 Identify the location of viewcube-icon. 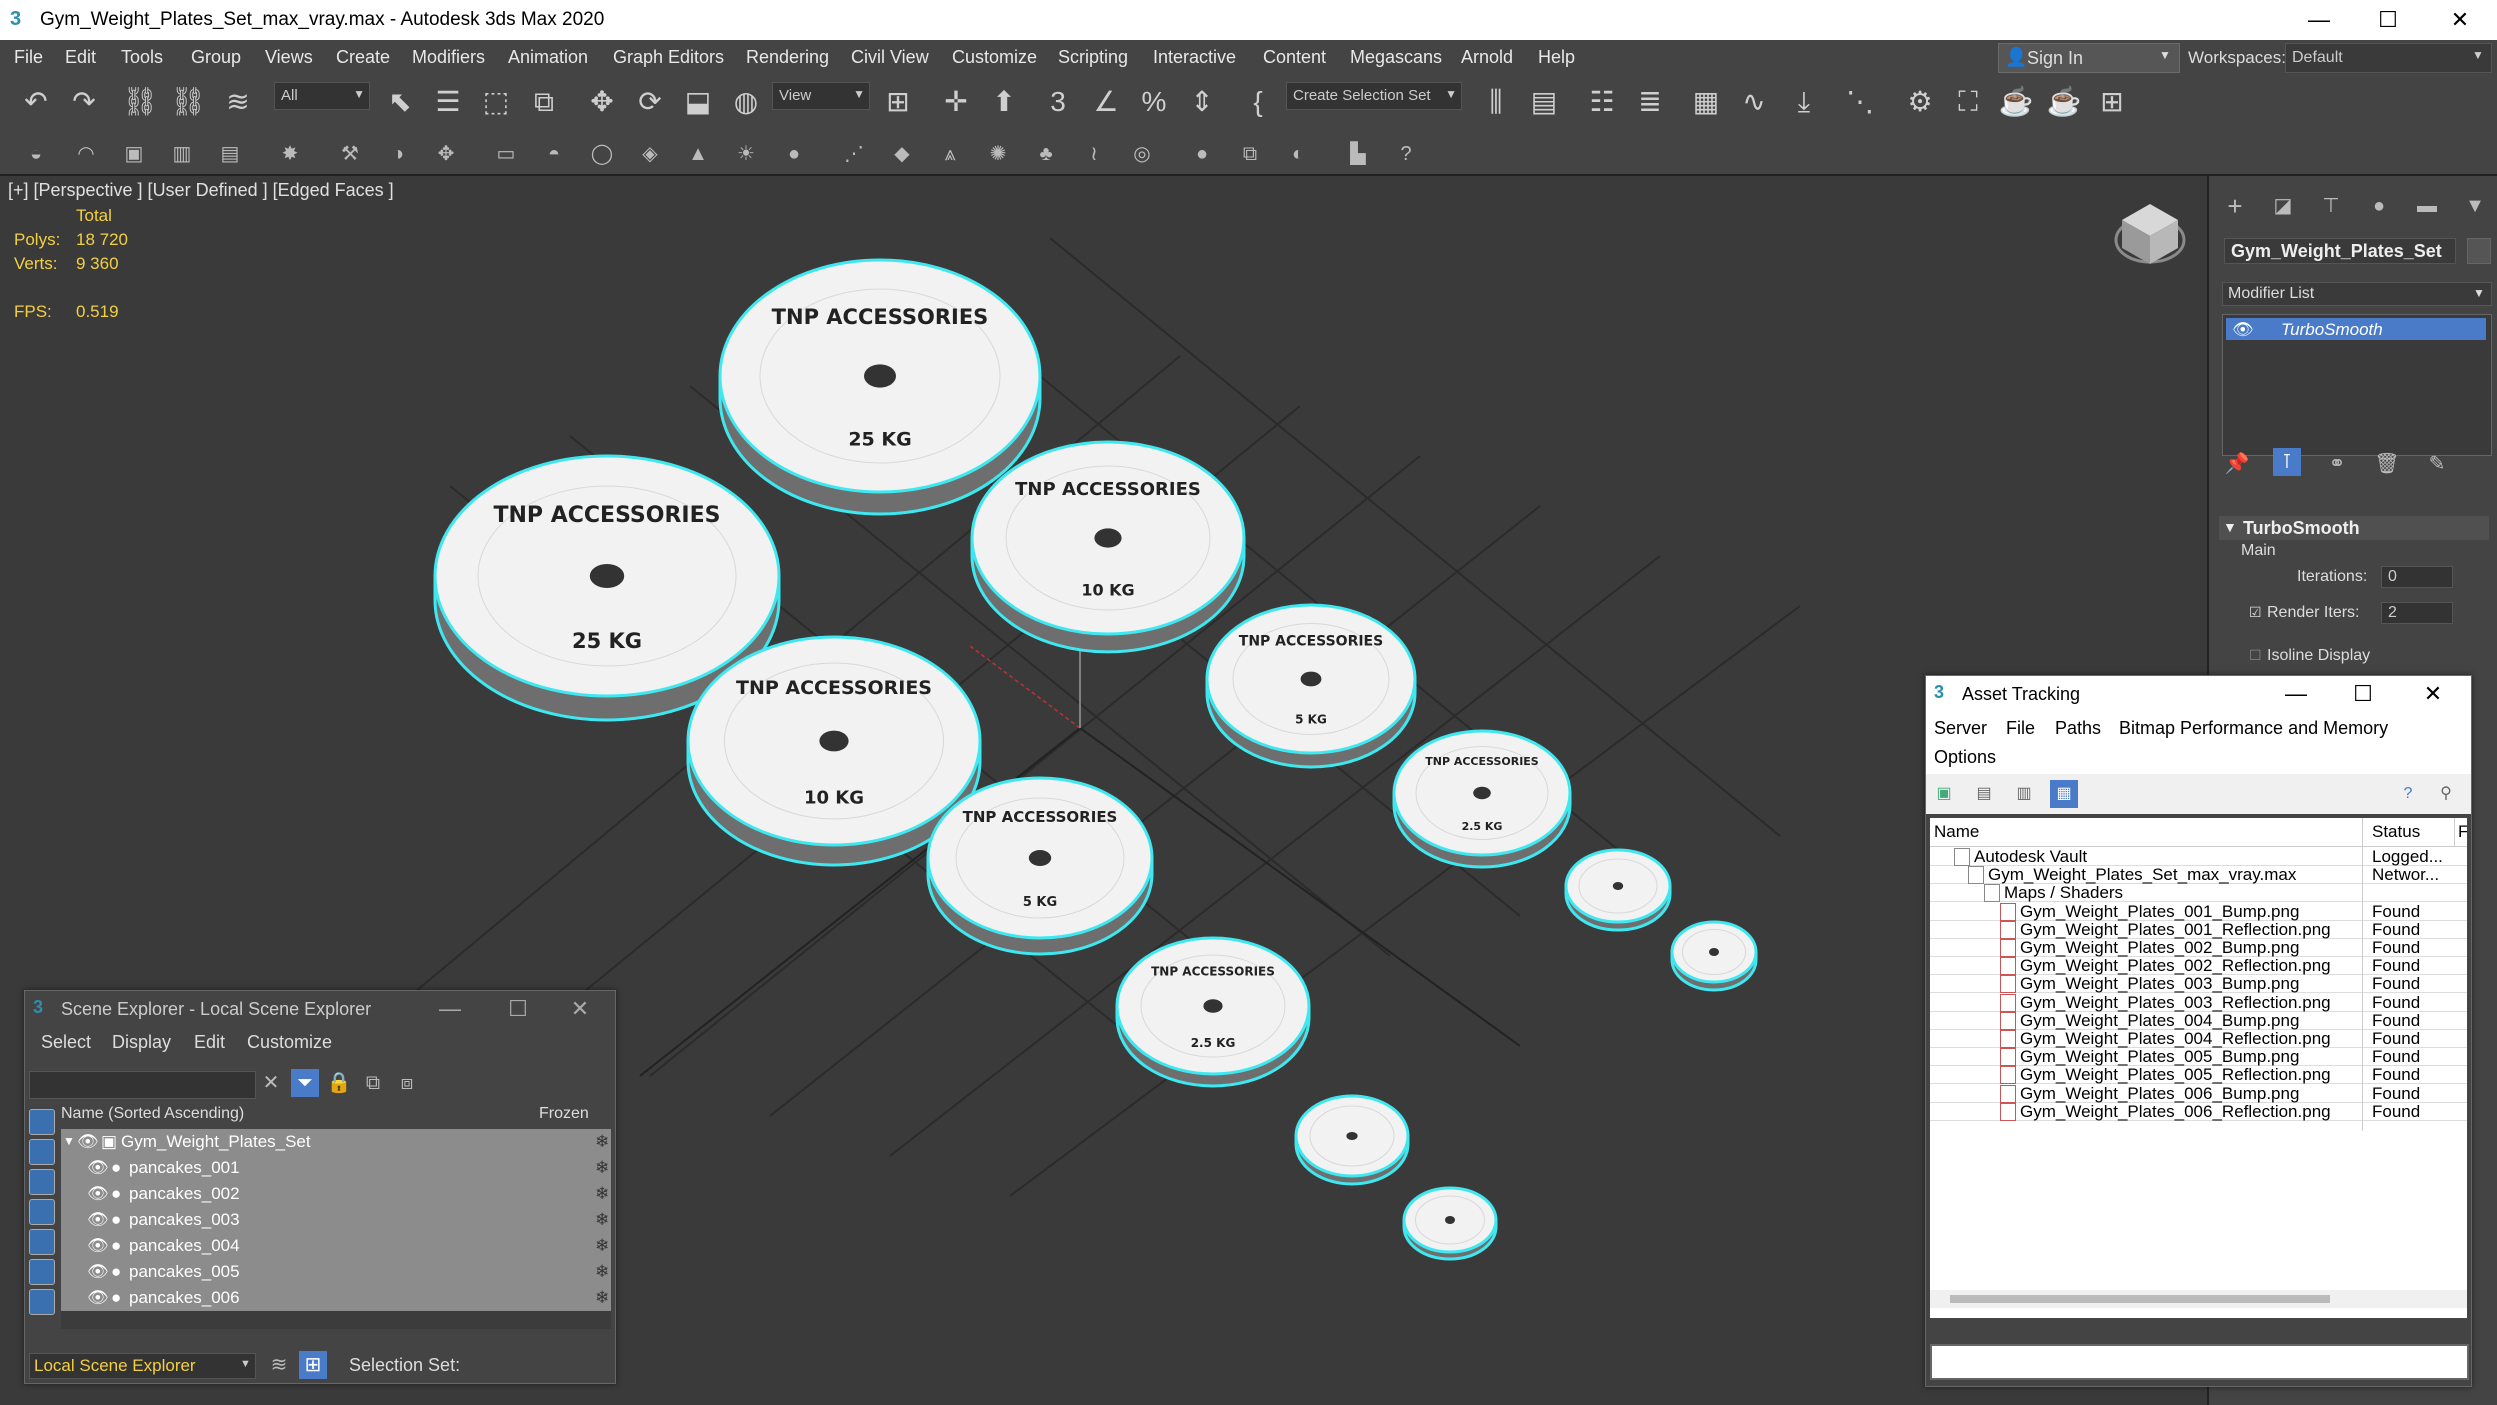
(2150, 234).